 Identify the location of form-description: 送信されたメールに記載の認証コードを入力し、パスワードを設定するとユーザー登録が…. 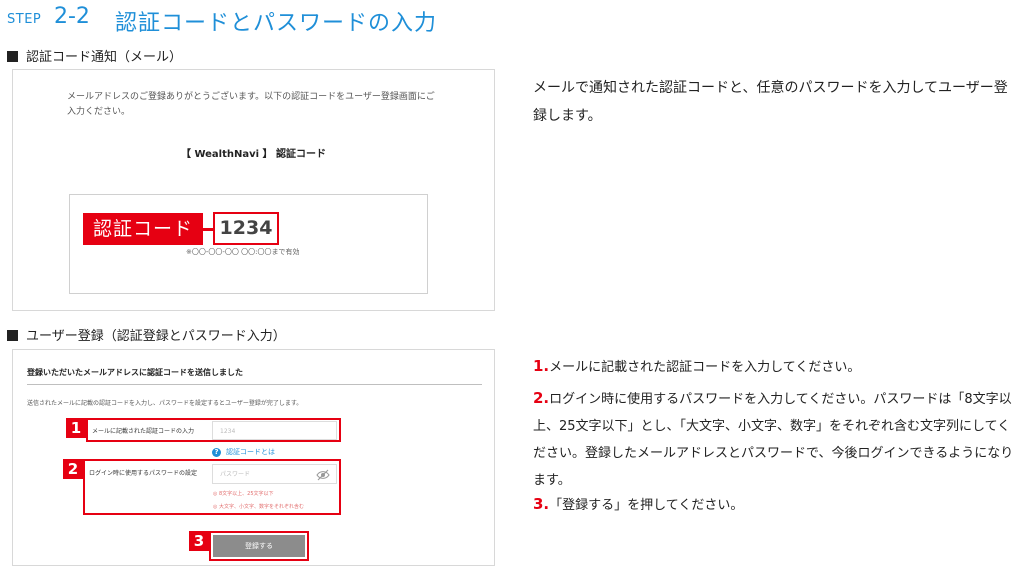
(165, 403).